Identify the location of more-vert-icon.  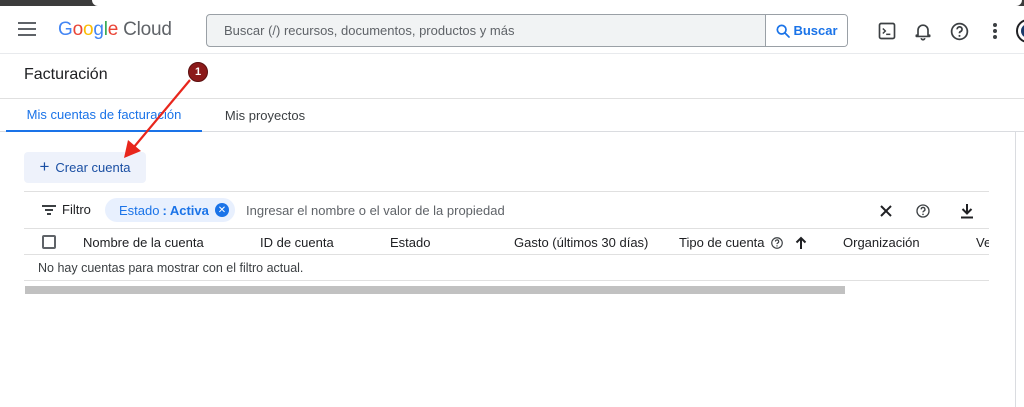
(995, 31).